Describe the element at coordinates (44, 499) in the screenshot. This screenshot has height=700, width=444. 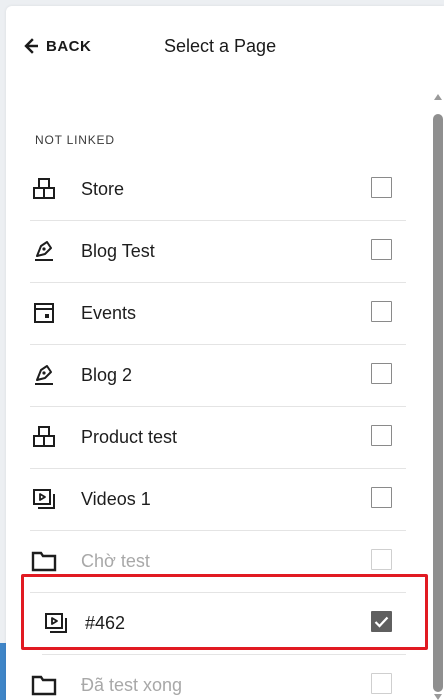
I see `video-icon` at that location.